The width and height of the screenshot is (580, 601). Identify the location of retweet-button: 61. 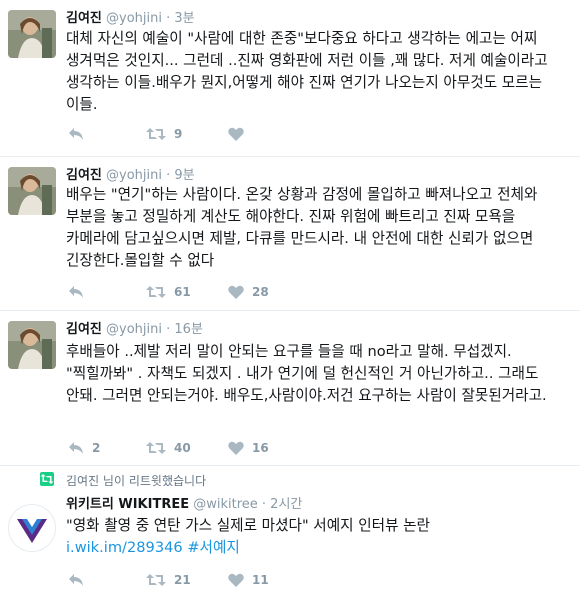
(168, 292).